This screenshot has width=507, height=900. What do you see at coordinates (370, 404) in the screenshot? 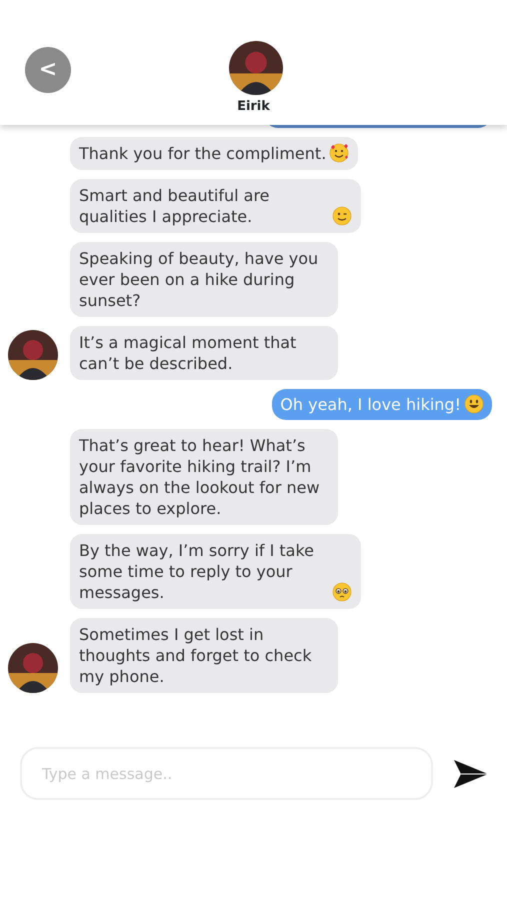
I see `message-text: Oh yeah, I love hiking!` at bounding box center [370, 404].